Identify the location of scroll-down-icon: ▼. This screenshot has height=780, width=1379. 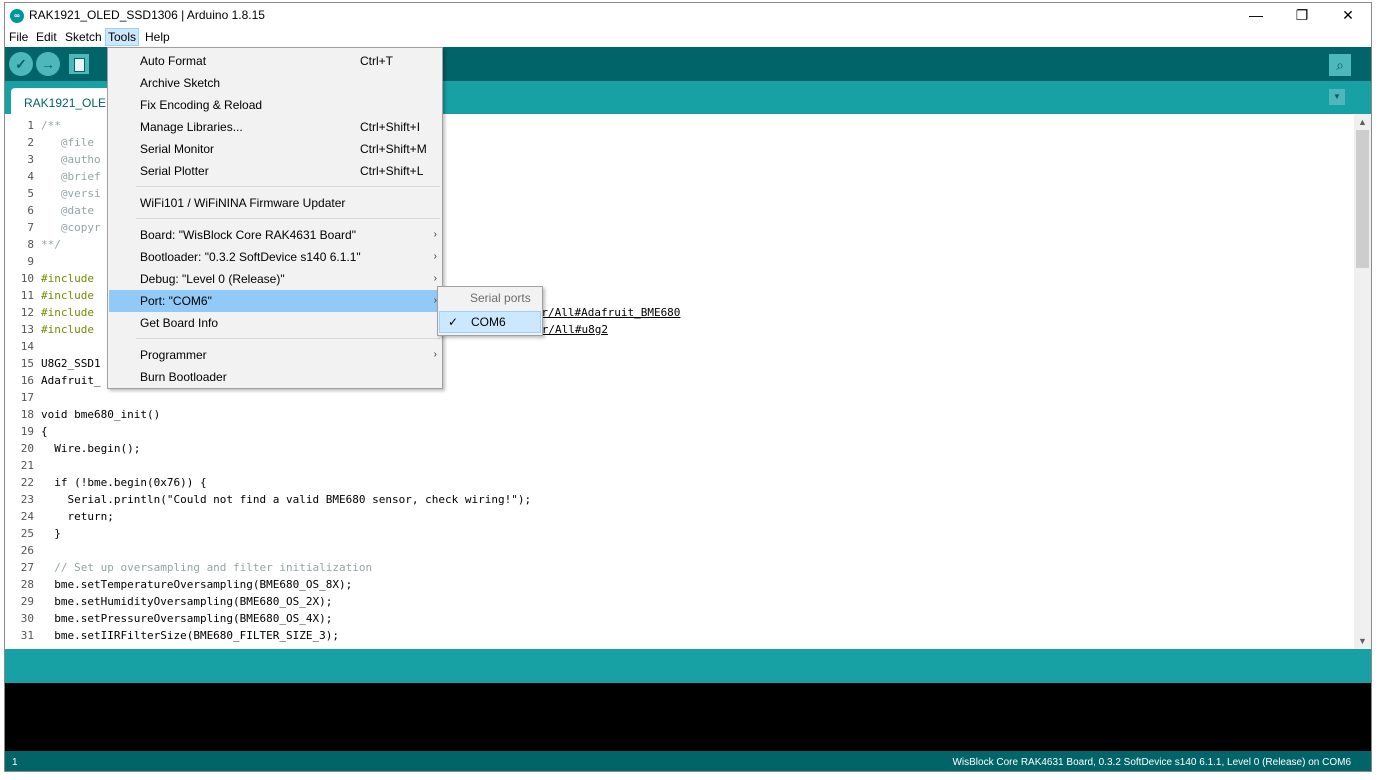
(1362, 641).